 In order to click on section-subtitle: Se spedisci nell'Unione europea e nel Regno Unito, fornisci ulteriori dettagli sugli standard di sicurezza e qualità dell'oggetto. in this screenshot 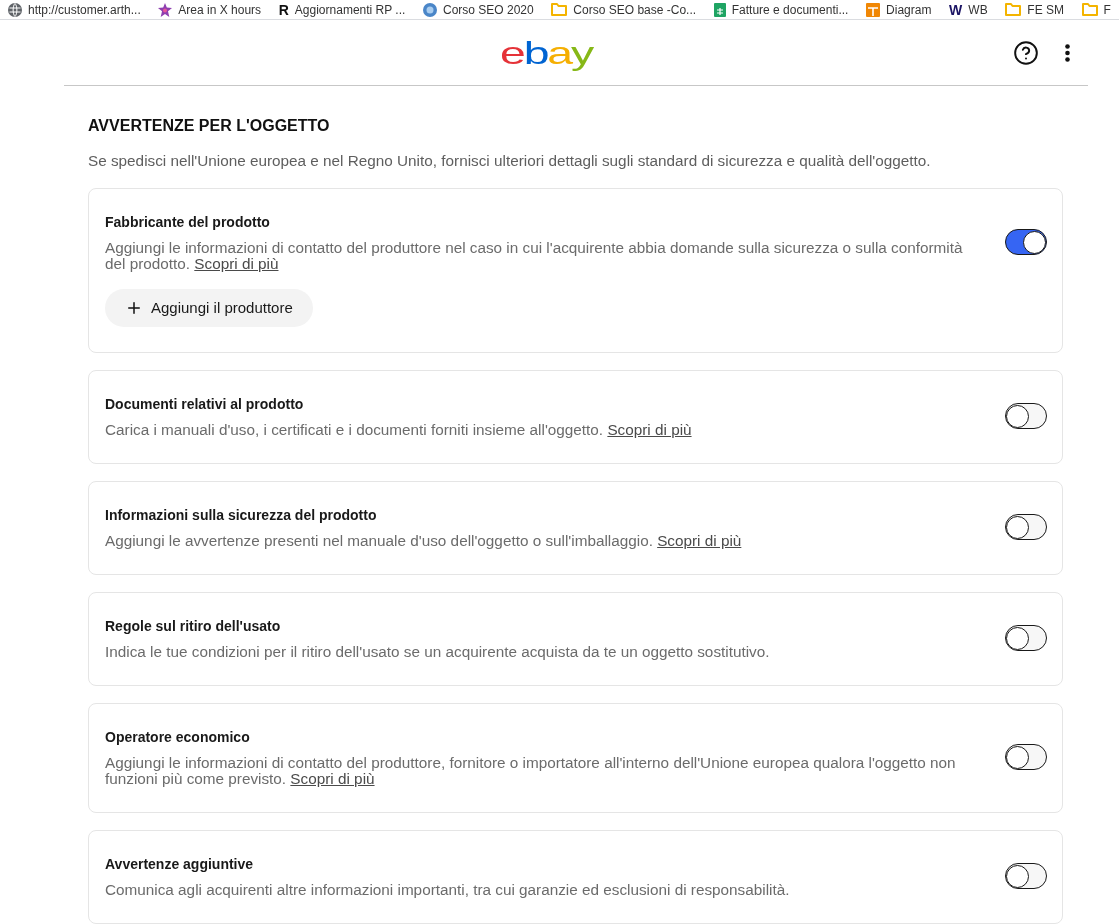, I will do `click(510, 161)`.